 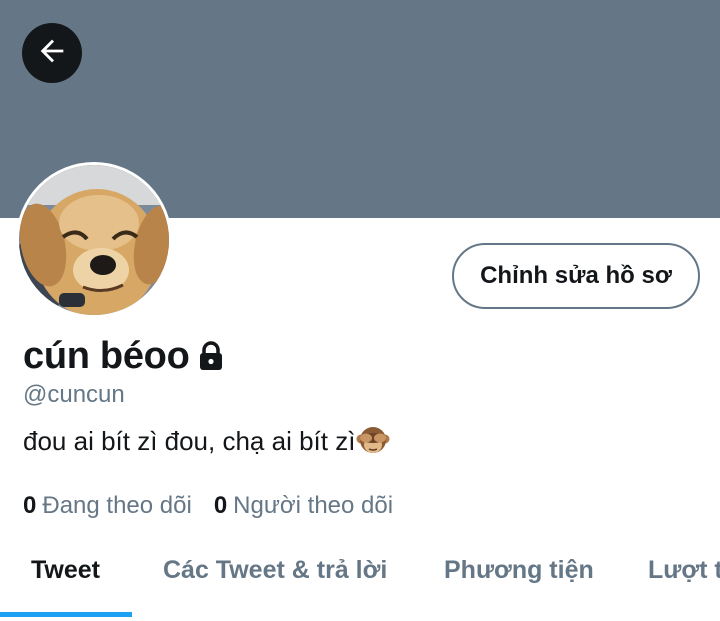 I want to click on tab-tweets-and-replies: Các Tweet & trả lời, so click(x=275, y=570).